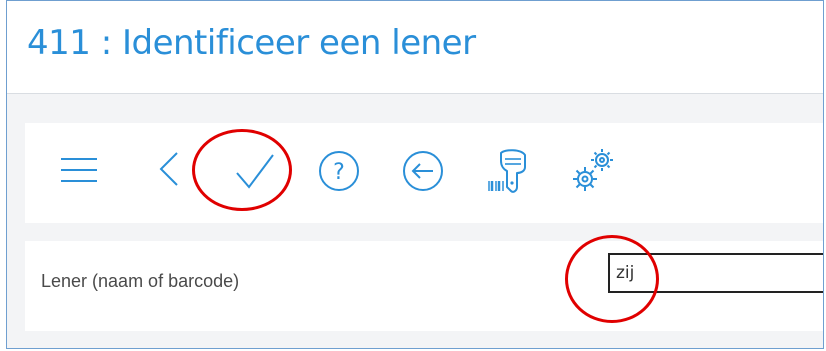 This screenshot has height=351, width=826. I want to click on borrower-input, so click(715, 273).